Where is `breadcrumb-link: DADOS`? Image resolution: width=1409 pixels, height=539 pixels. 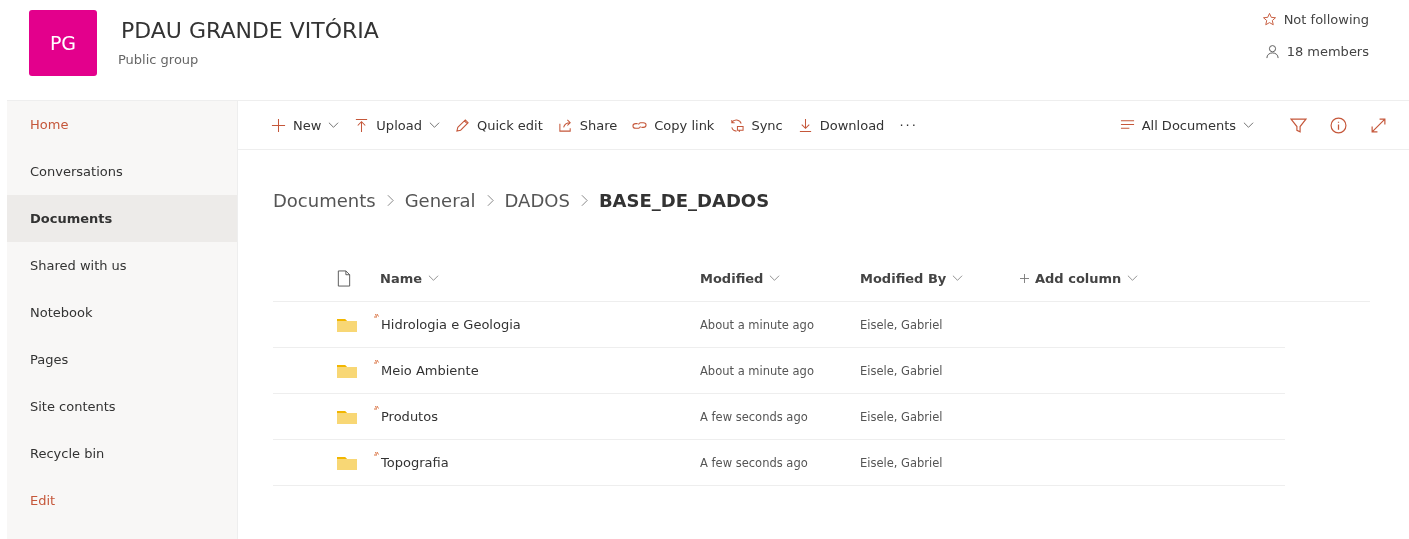 breadcrumb-link: DADOS is located at coordinates (537, 200).